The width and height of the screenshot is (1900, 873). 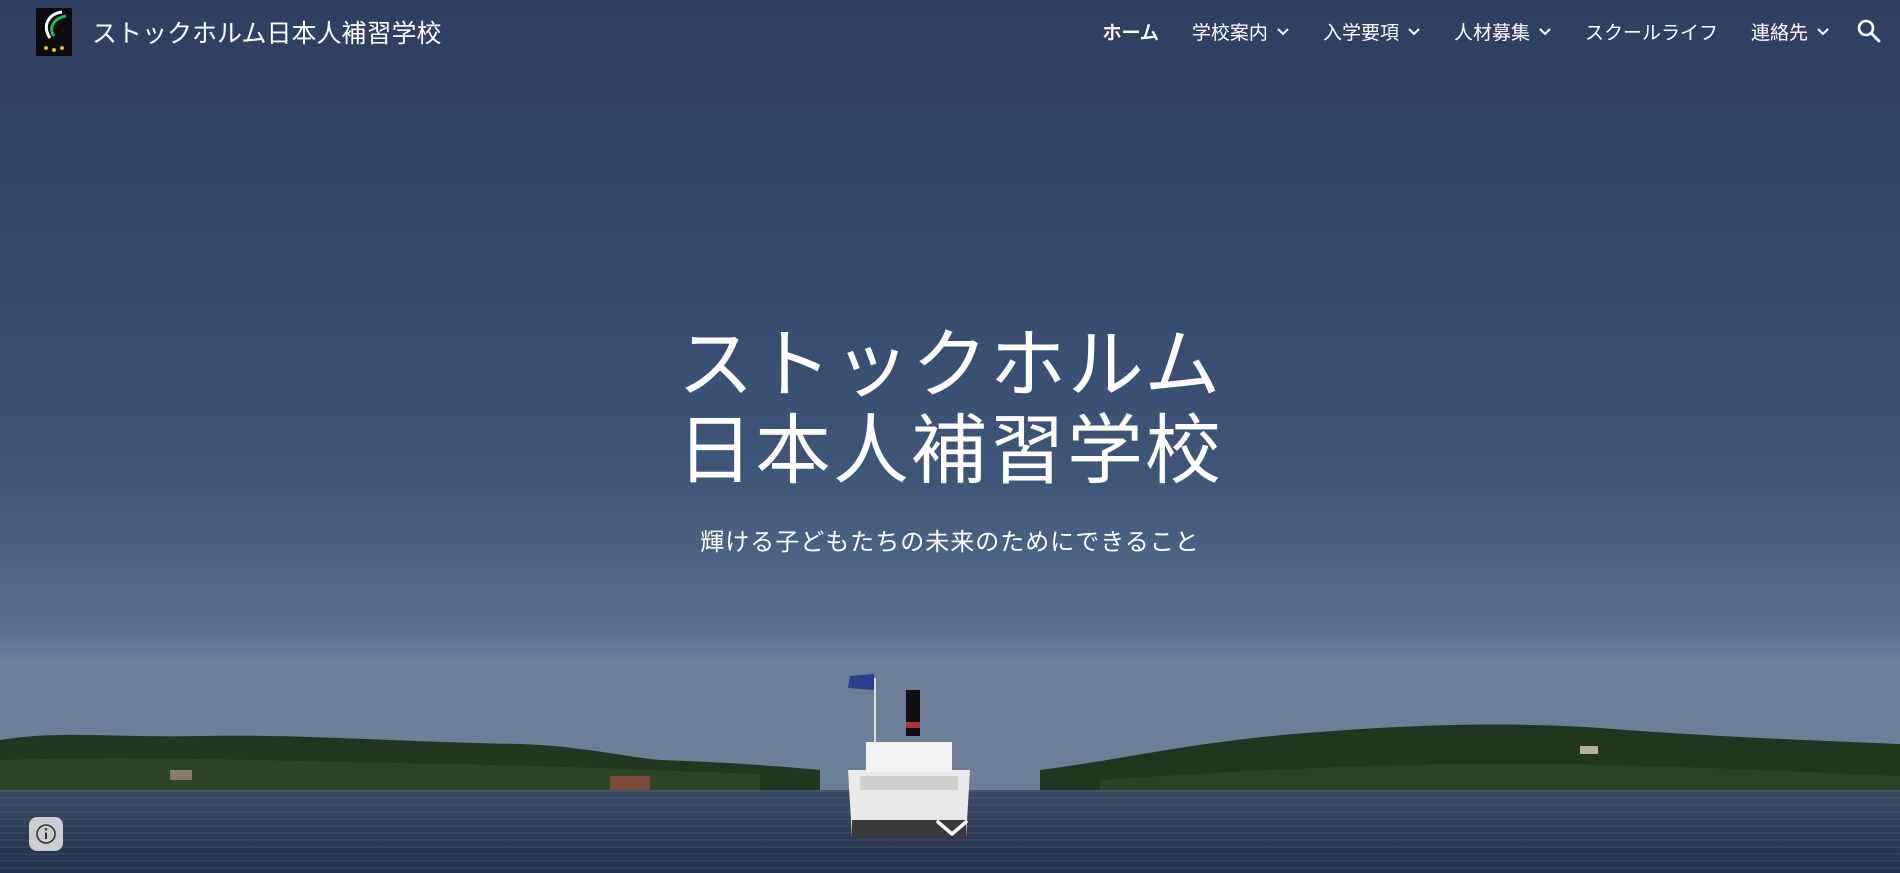 I want to click on search-icon, so click(x=1869, y=31).